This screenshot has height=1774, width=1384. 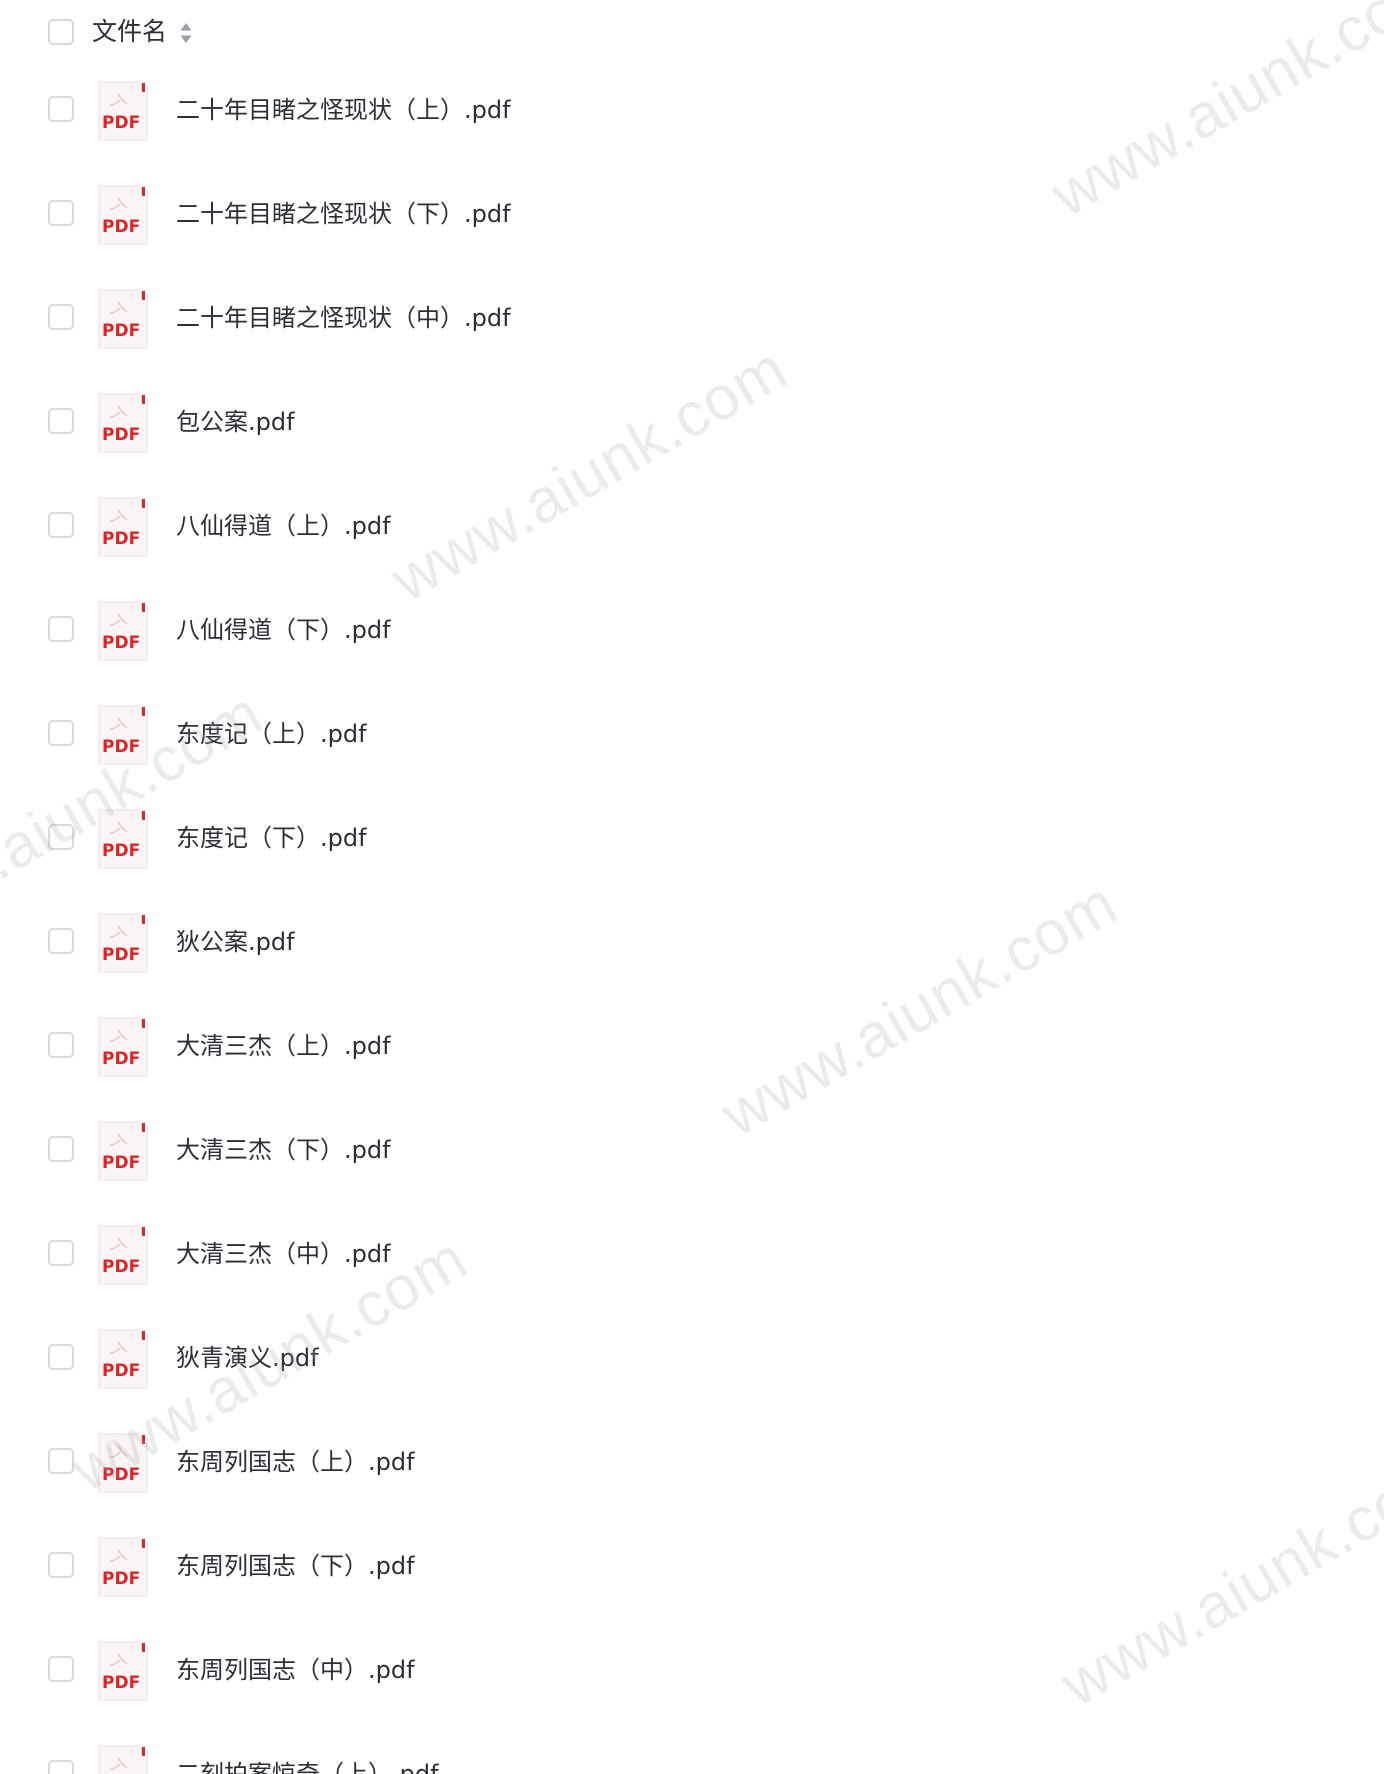 I want to click on file-row: PDF 二刻拍案惊奇（上）.pdf, so click(x=692, y=1748).